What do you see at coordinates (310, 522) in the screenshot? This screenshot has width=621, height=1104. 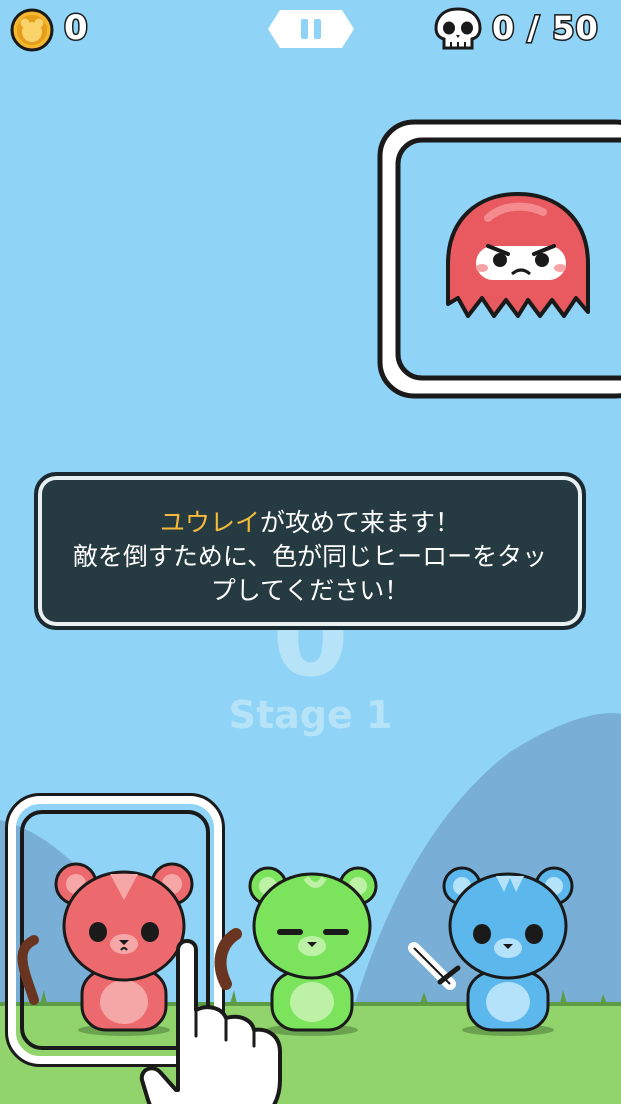 I see `dialog-line-1: ユウレイが攻めて来ます！` at bounding box center [310, 522].